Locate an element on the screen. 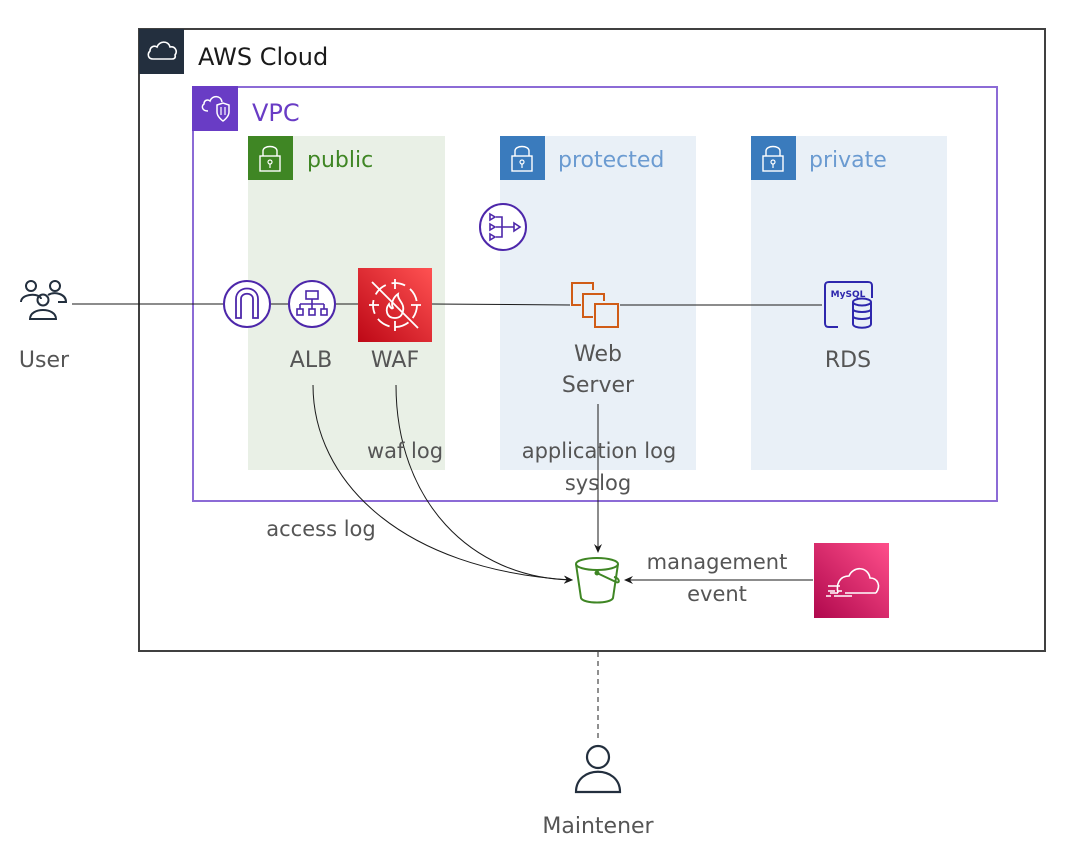  edge-label-application-log: application log is located at coordinates (599, 451).